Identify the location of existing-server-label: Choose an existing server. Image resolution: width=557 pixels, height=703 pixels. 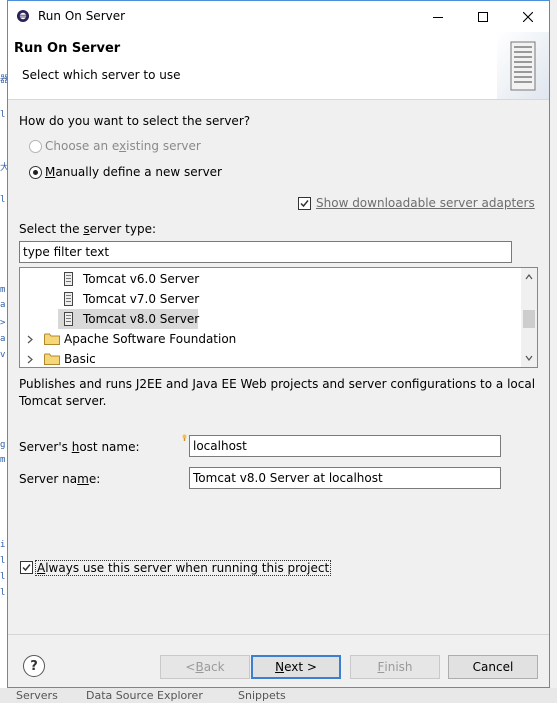
(123, 146).